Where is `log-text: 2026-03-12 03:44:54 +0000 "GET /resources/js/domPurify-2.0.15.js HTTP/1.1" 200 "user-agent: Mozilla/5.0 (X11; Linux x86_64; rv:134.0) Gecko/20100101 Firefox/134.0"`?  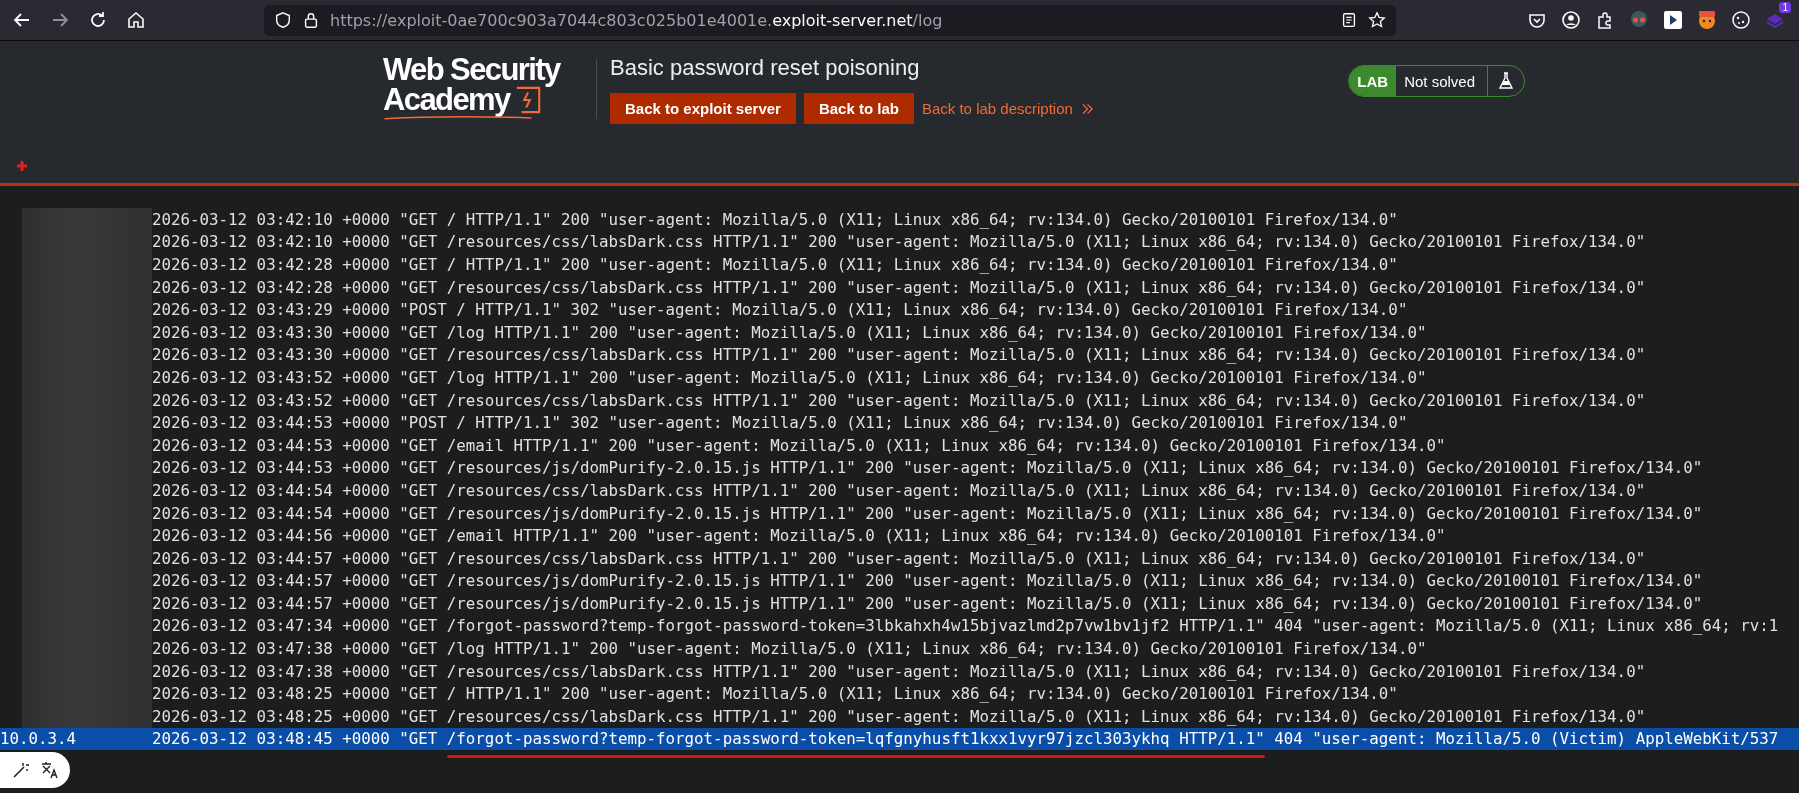 log-text: 2026-03-12 03:44:54 +0000 "GET /resources/js/domPurify-2.0.15.js HTTP/1.1" 200 "user-agent: Mozilla/5.0 (X11; Linux x86_64; rv:134.0) Gecko/20100101 Firefox/134.0" is located at coordinates (927, 513).